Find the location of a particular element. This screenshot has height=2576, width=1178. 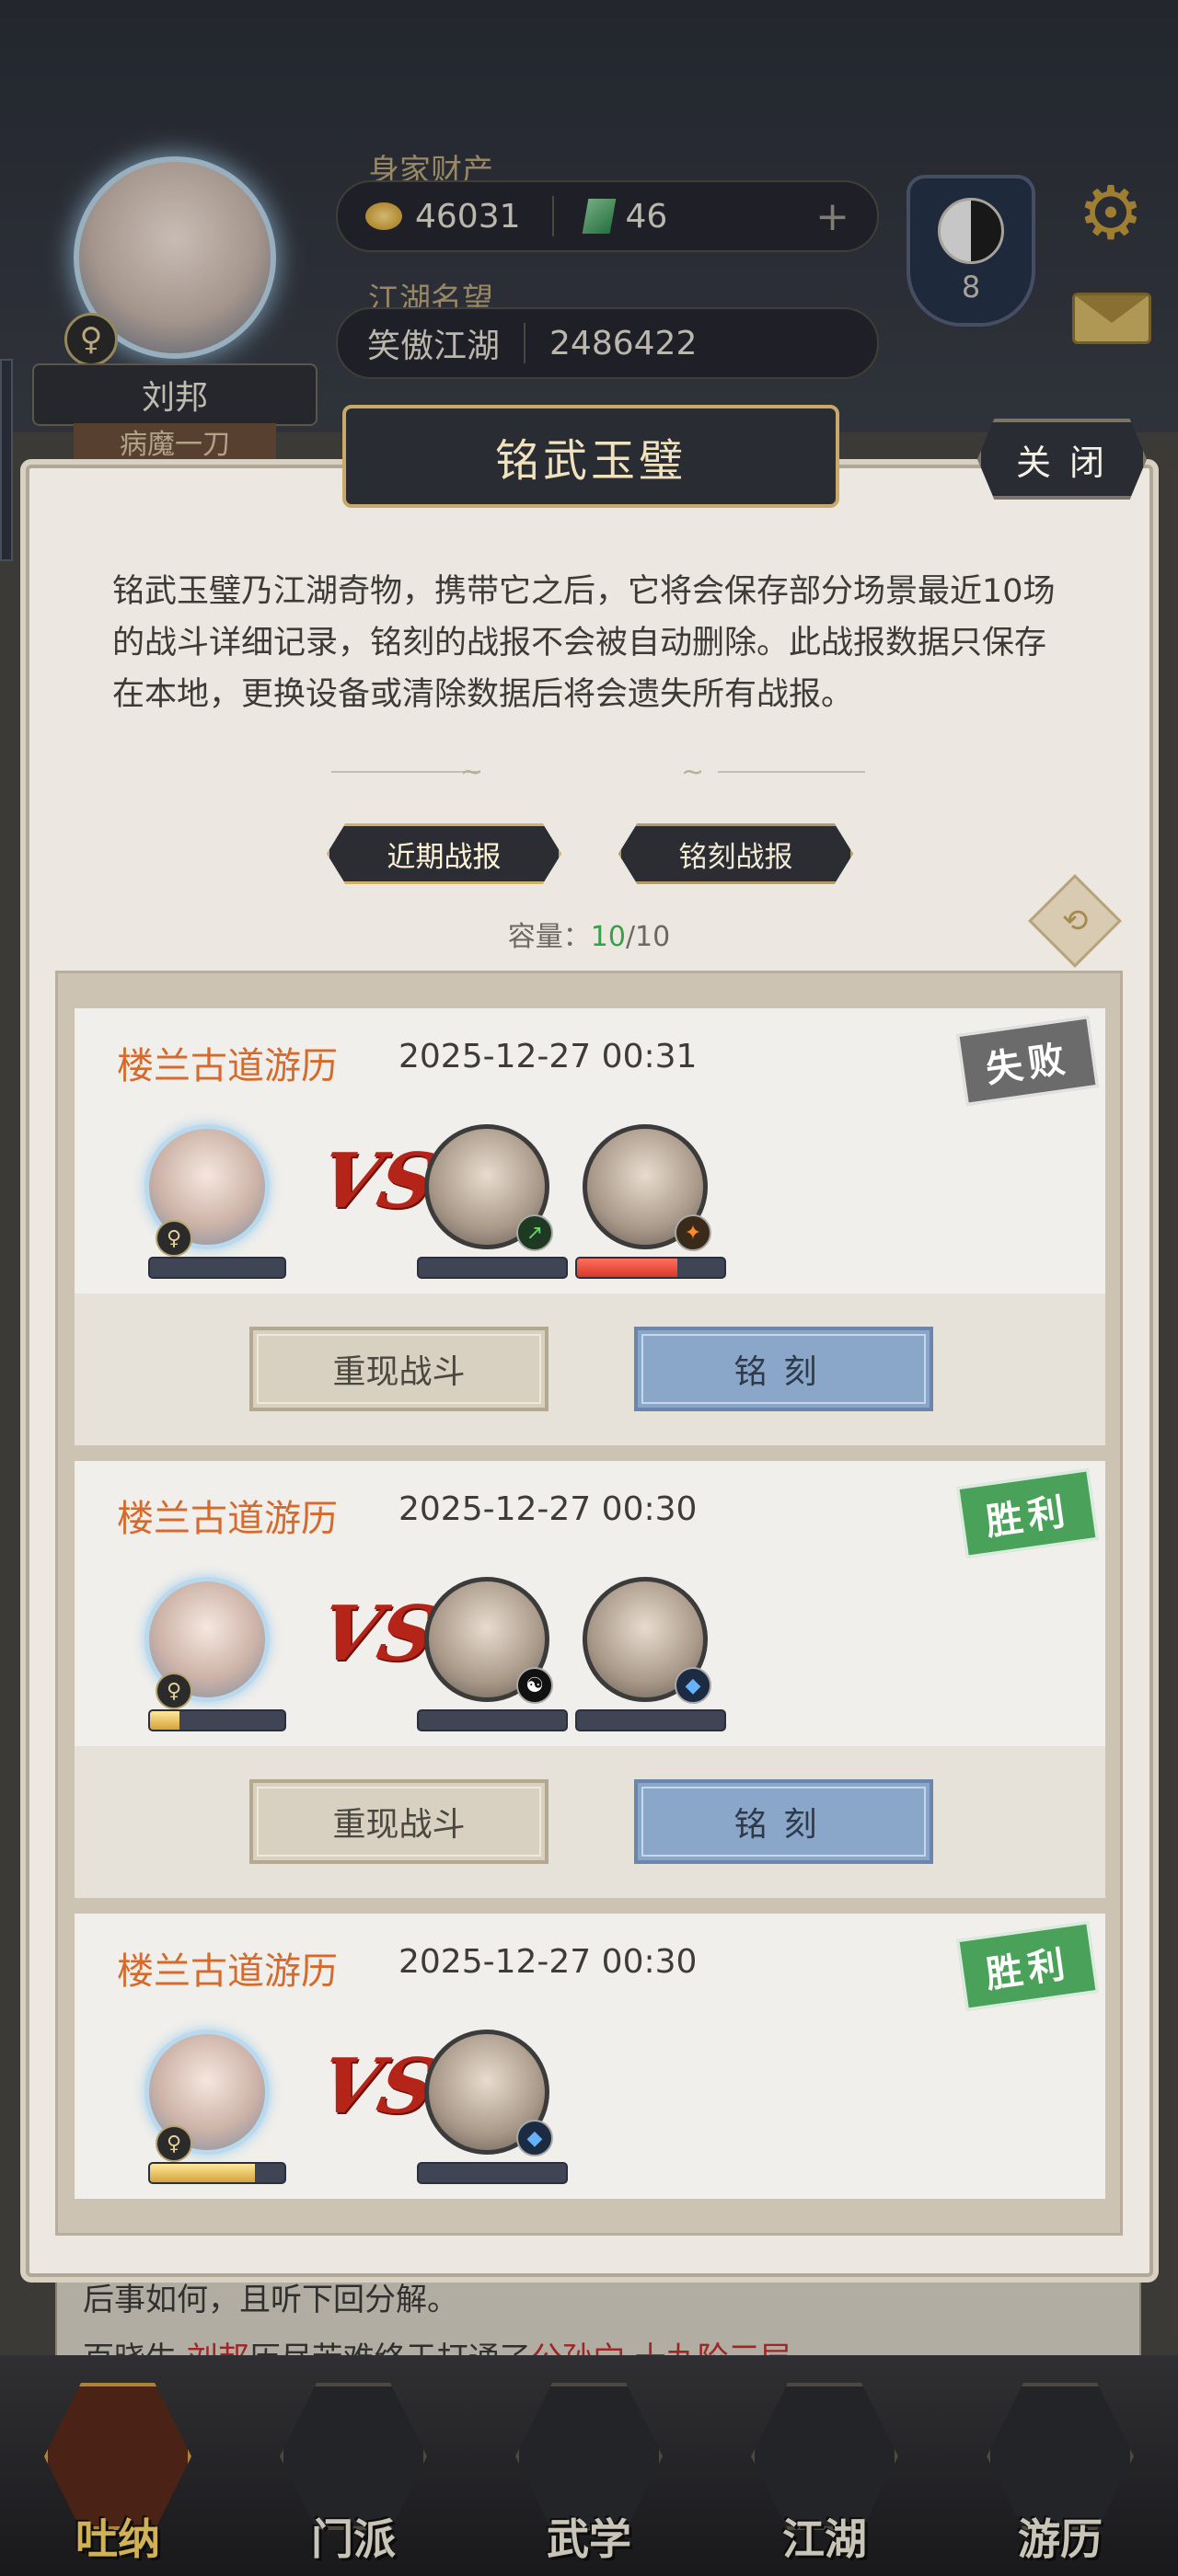

close-button: 关 闭 is located at coordinates (1062, 459).